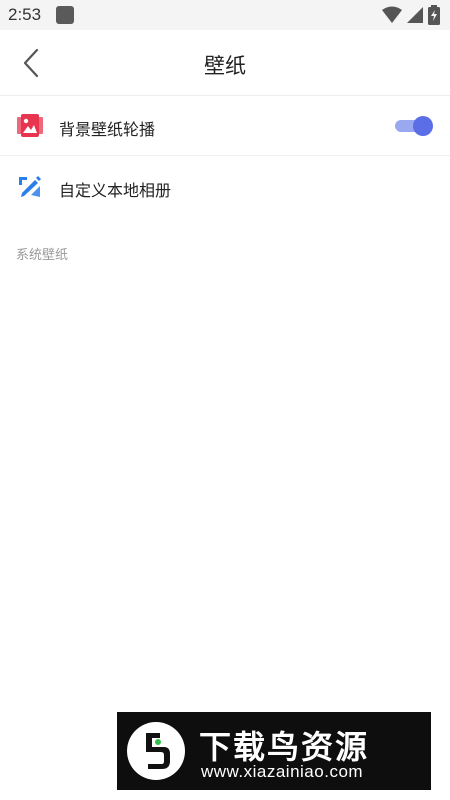 The height and width of the screenshot is (800, 450). Describe the element at coordinates (415, 15) in the screenshot. I see `signal-icon` at that location.